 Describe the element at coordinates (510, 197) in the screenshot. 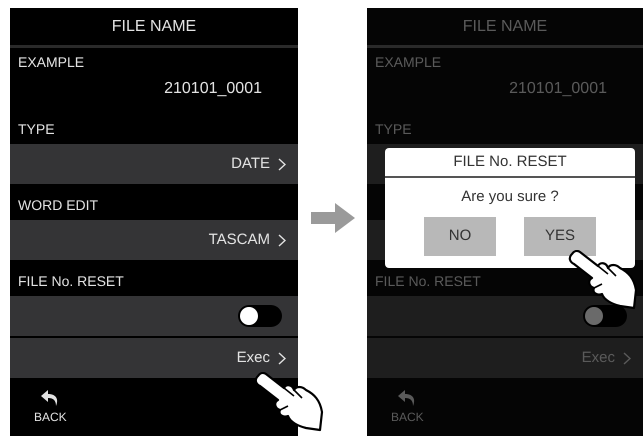

I see `dialog-message: Are you sure ?` at that location.